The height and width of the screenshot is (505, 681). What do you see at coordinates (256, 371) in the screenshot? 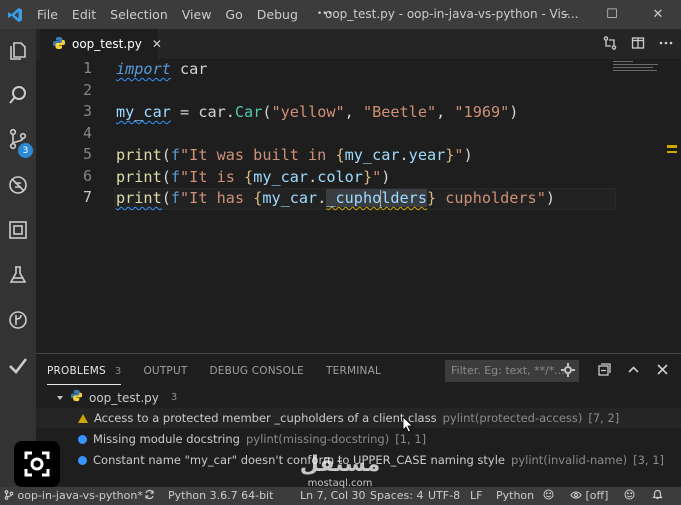
I see `tab-debug-console: DEBUG CONSOLE` at bounding box center [256, 371].